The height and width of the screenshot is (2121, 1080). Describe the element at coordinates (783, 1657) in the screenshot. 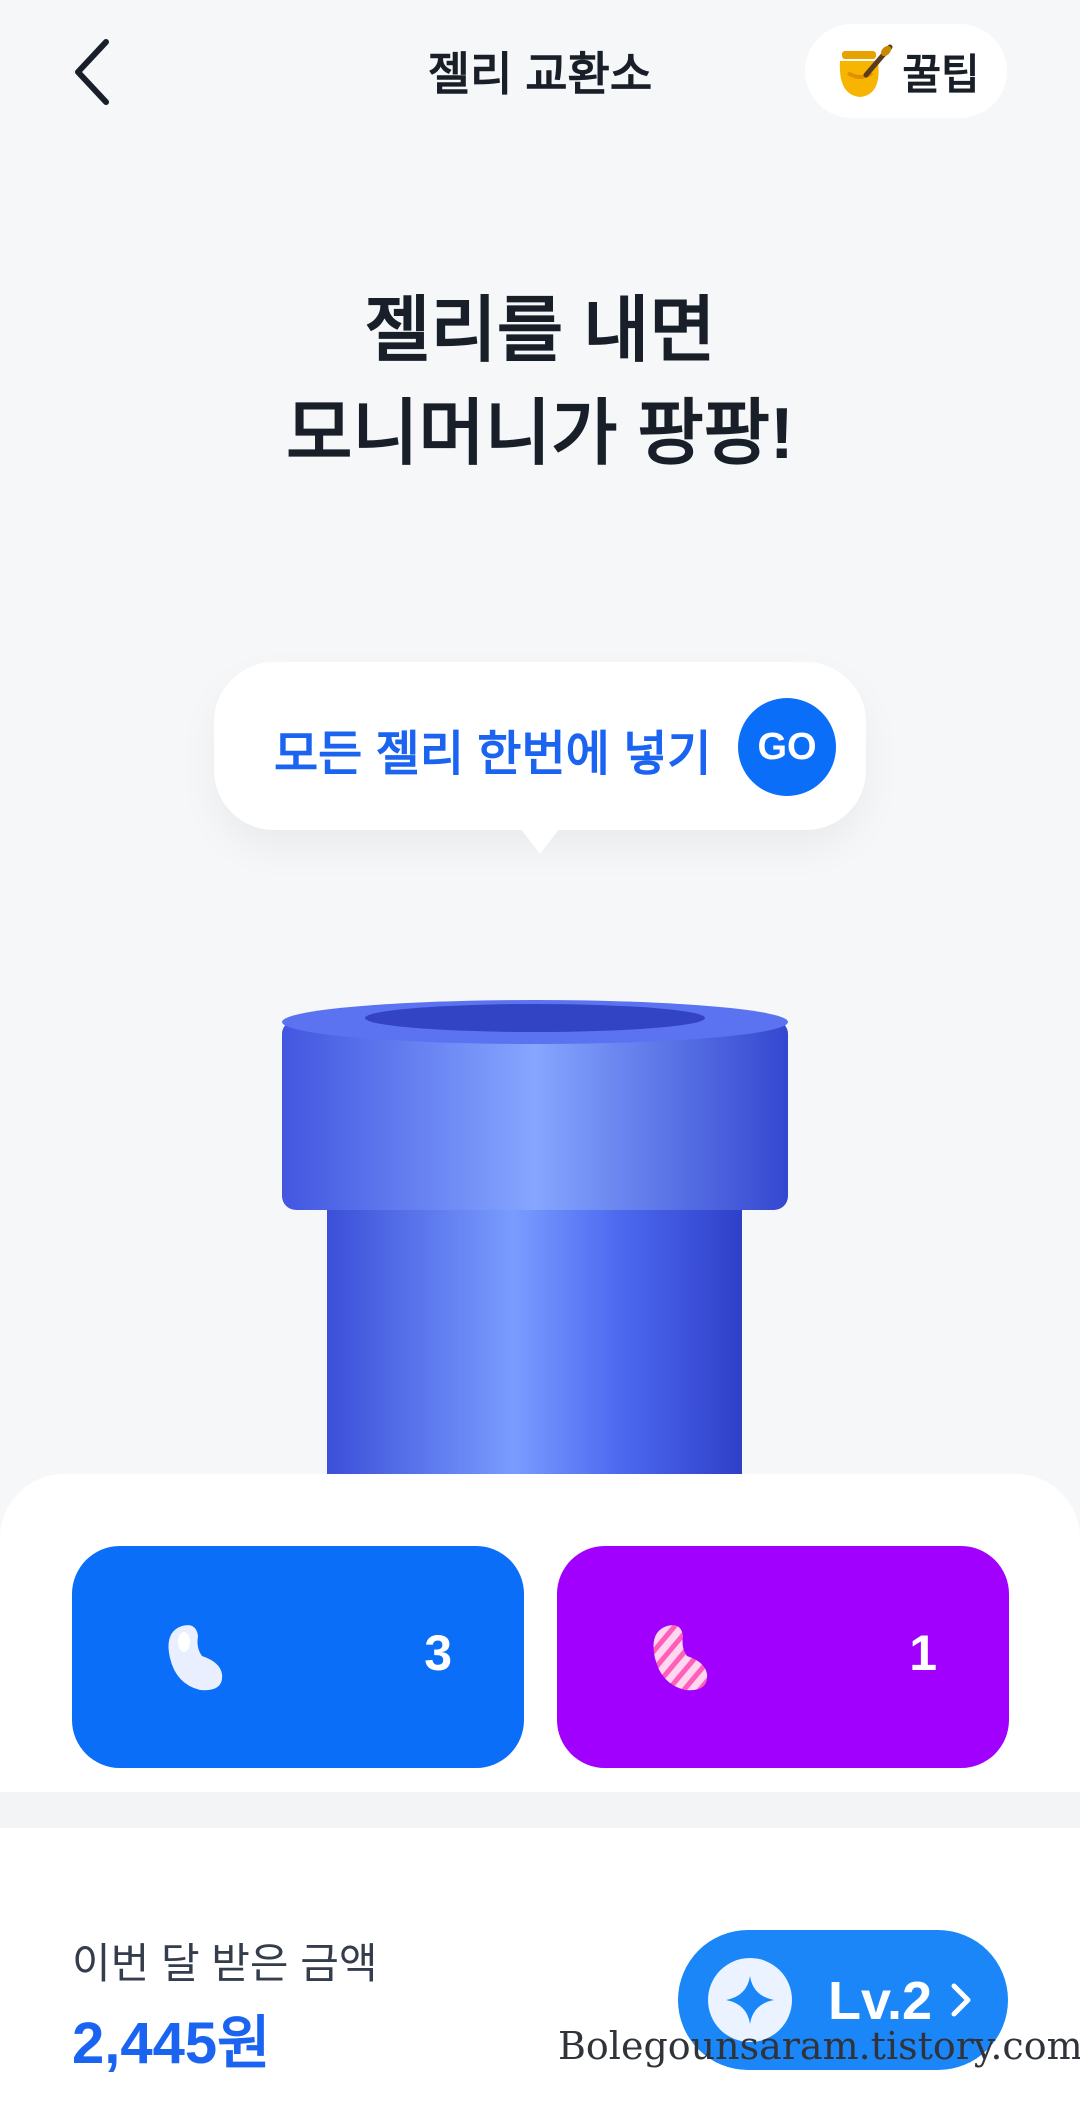

I see `special-jelly-card: 1` at that location.